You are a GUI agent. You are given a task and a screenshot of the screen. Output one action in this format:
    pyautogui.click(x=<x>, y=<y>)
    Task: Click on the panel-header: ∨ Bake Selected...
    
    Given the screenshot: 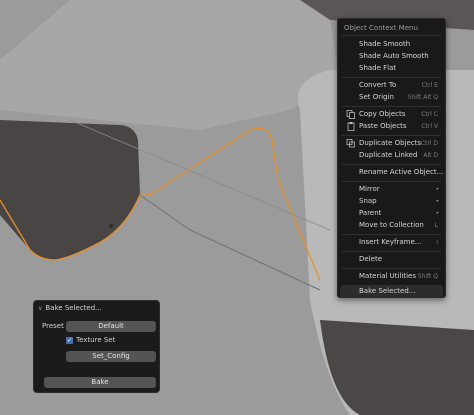 What is the action you would take?
    pyautogui.click(x=70, y=308)
    